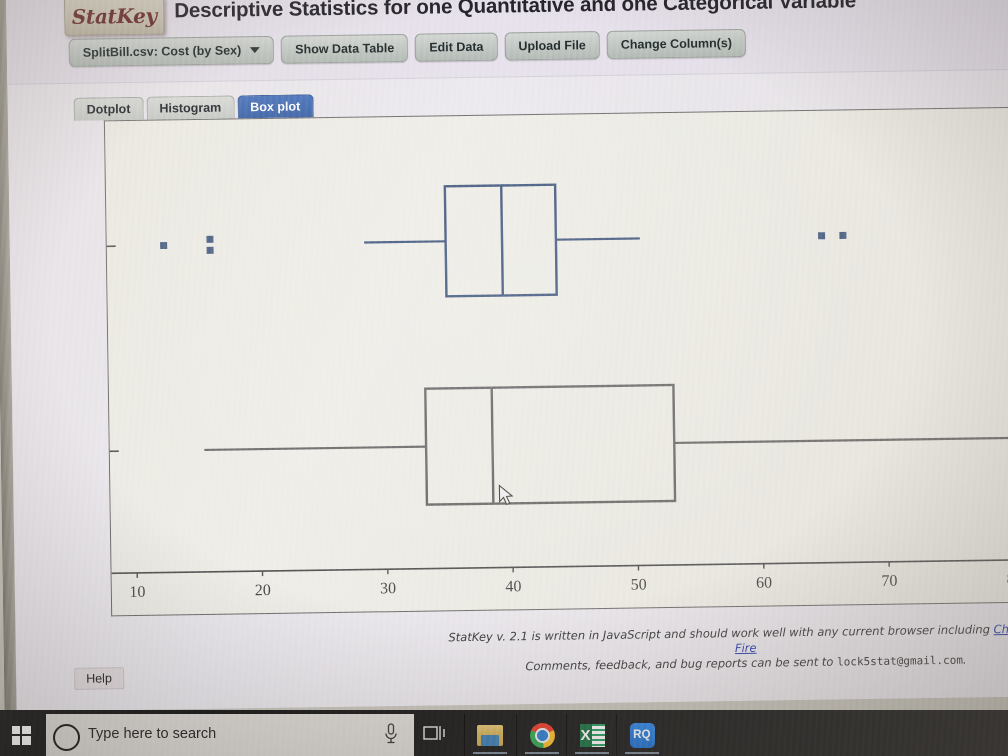 The image size is (1008, 756). I want to click on footer-line2-b: ., so click(964, 659).